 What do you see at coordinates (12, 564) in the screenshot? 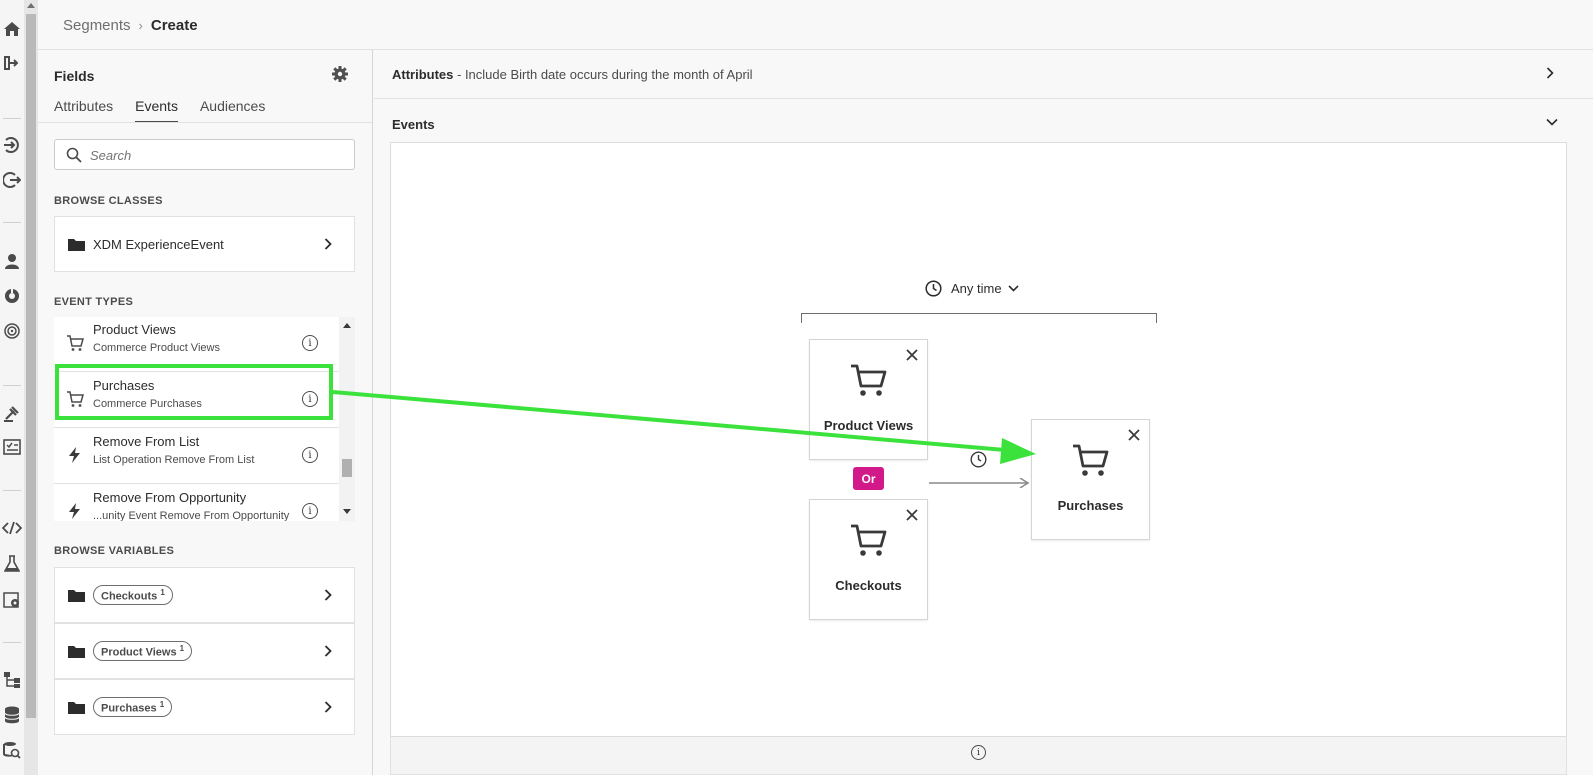
I see `flask-icon` at bounding box center [12, 564].